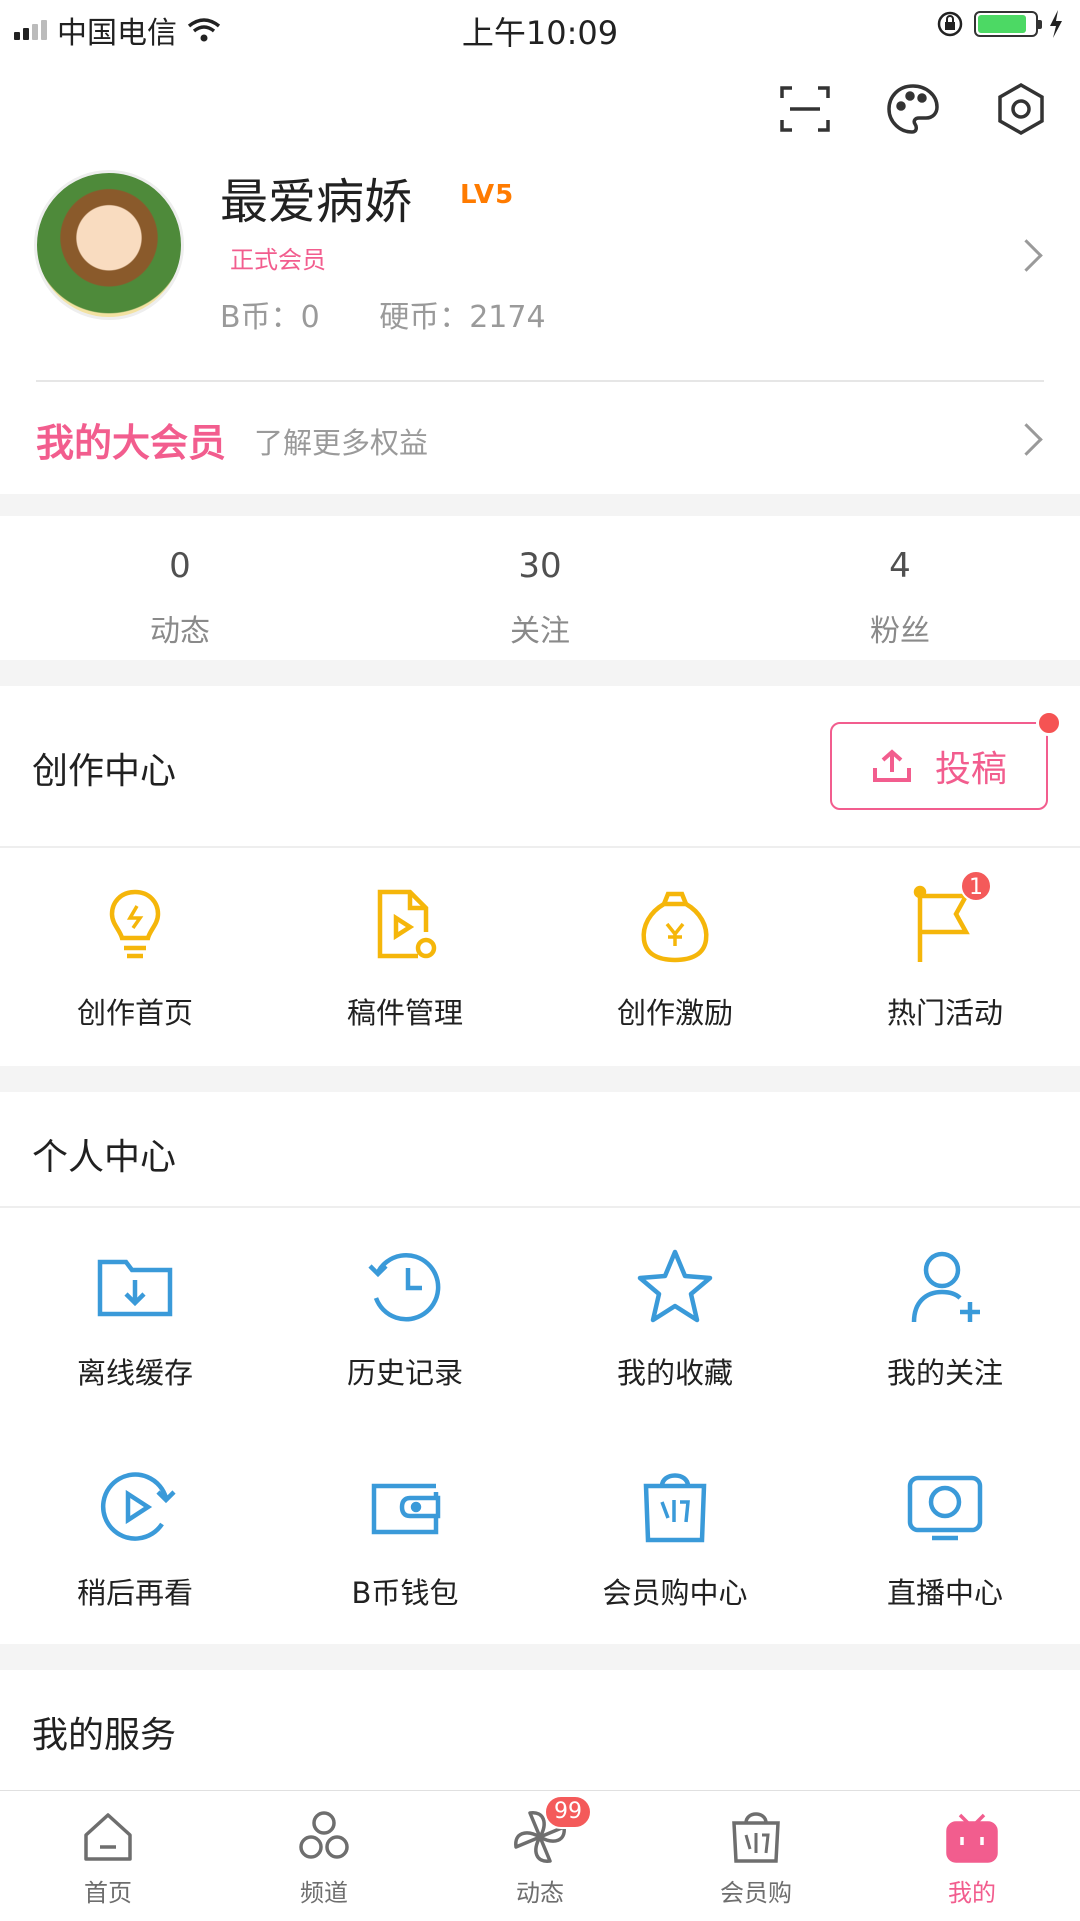 The width and height of the screenshot is (1080, 1921). What do you see at coordinates (950, 24) in the screenshot?
I see `rotation-lock-icon` at bounding box center [950, 24].